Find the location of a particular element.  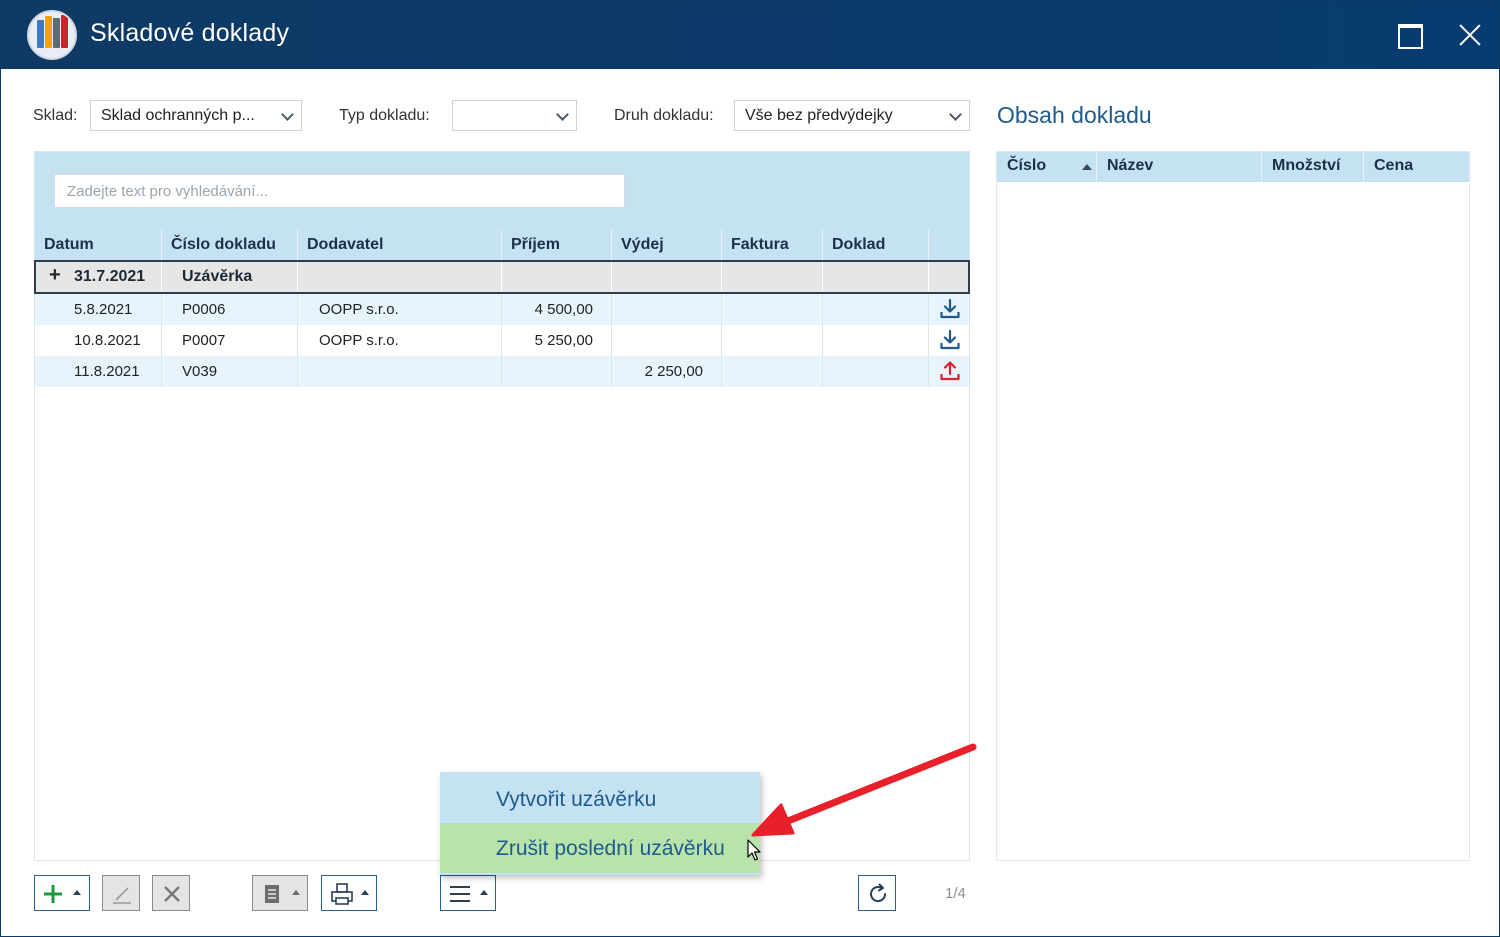

cell-prijem: 4 500,00 is located at coordinates (557, 309).